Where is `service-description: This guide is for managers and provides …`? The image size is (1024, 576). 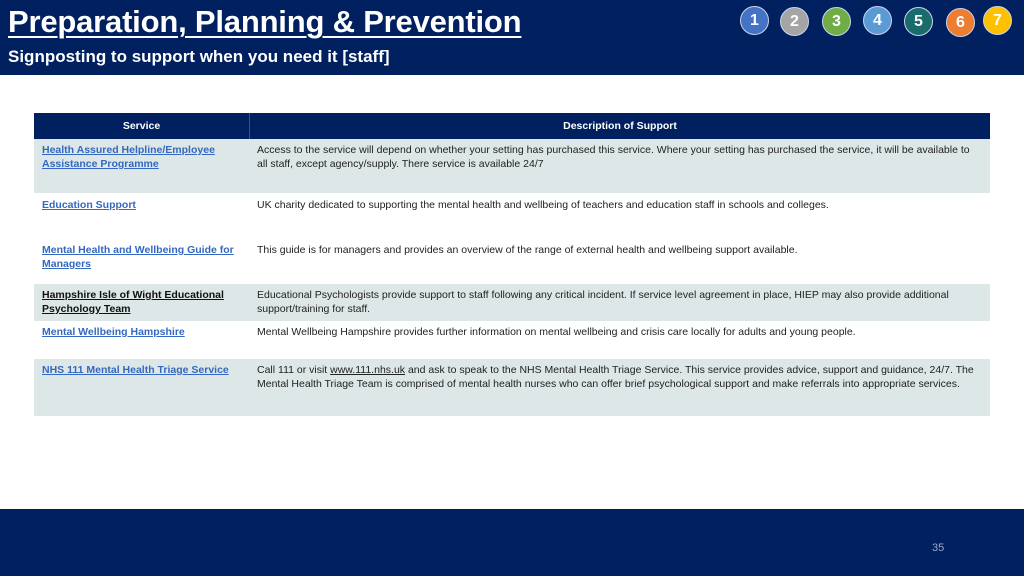 service-description: This guide is for managers and provides … is located at coordinates (527, 250).